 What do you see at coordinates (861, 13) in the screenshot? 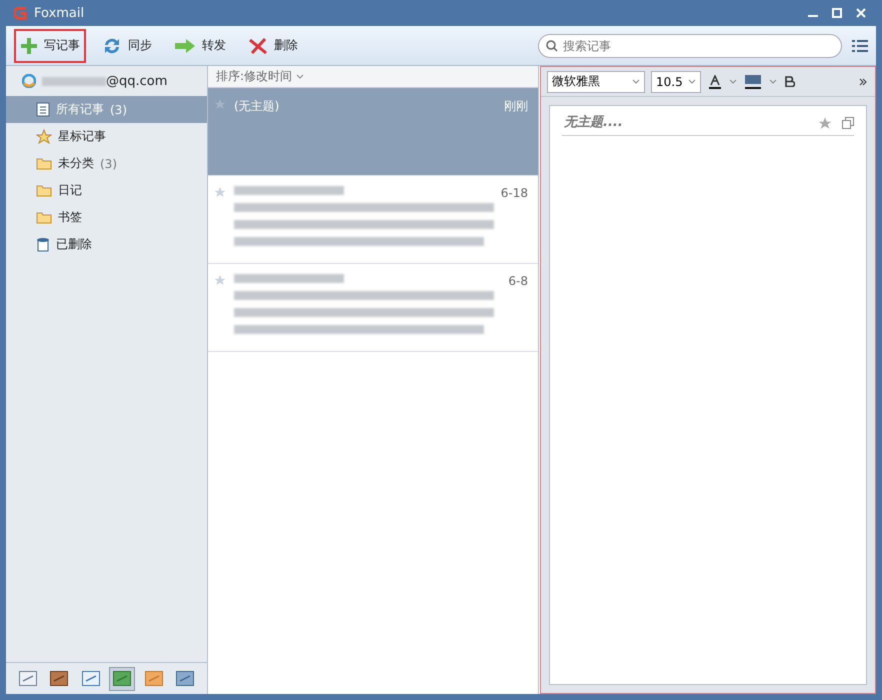
I see `close-icon` at bounding box center [861, 13].